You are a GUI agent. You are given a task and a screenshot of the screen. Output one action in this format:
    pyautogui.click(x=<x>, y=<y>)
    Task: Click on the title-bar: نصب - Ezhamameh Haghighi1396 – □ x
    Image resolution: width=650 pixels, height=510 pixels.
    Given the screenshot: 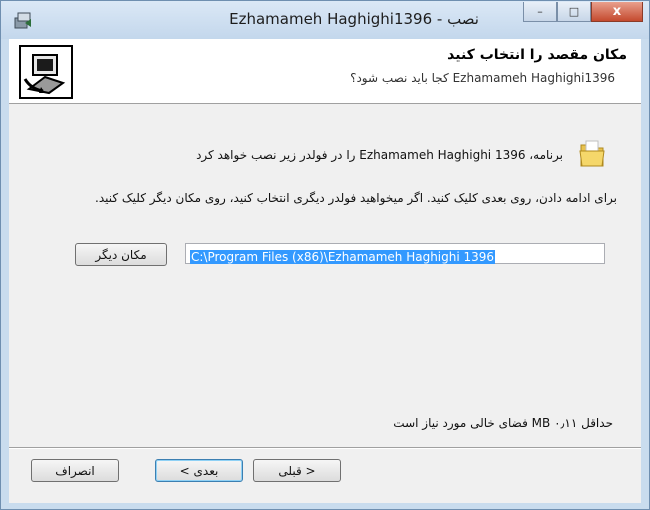 What is the action you would take?
    pyautogui.click(x=325, y=20)
    